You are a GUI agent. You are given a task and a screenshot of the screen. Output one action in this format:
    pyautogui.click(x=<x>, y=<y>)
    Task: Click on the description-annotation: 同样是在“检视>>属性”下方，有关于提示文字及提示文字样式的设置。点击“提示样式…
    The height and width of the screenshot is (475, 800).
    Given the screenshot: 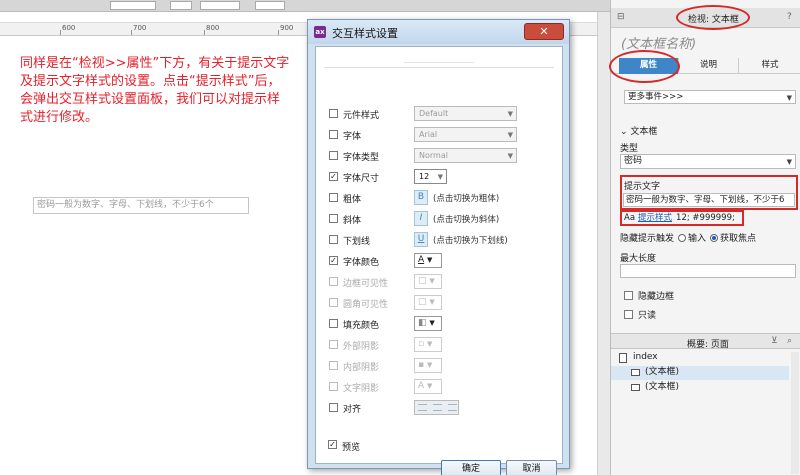 What is the action you would take?
    pyautogui.click(x=155, y=90)
    